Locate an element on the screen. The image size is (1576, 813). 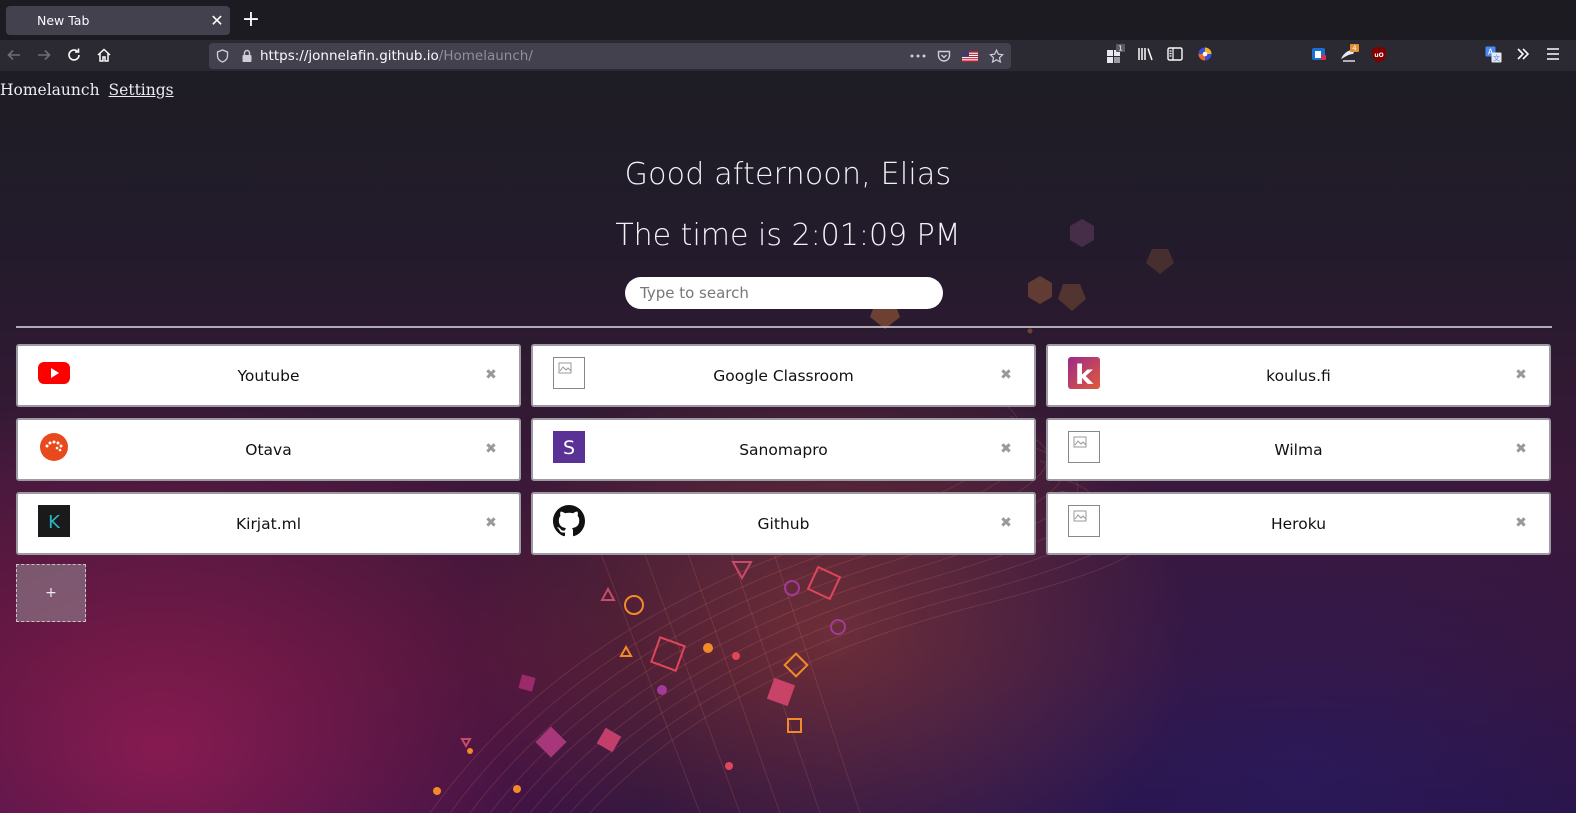
shortcut-card-koulus: k koulus.fi ✖ is located at coordinates (1298, 375).